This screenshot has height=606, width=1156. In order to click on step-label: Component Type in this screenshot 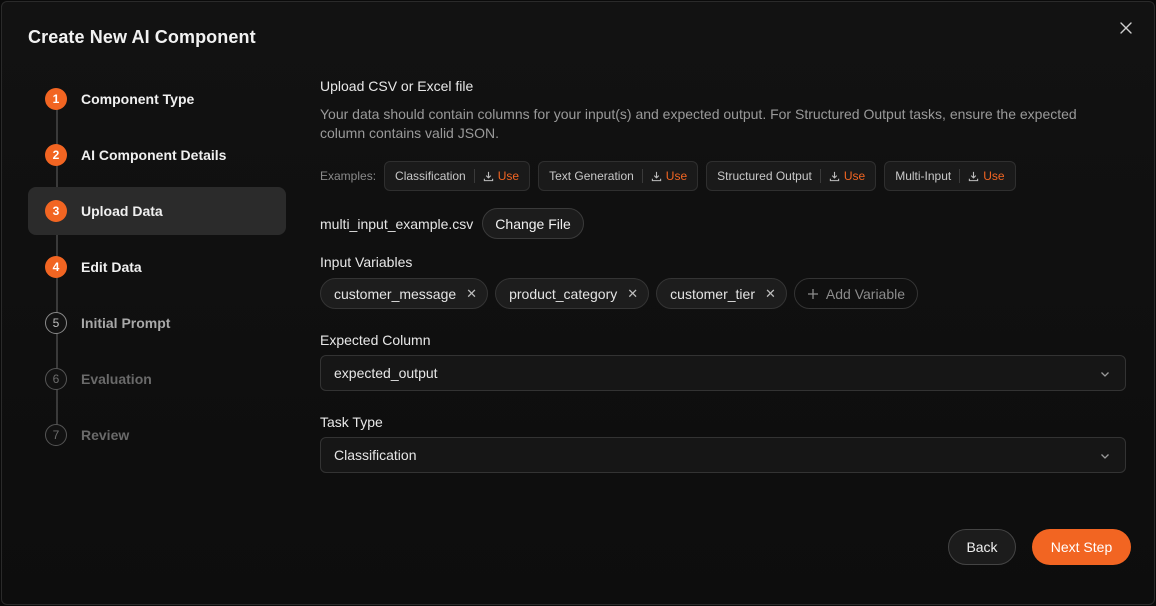, I will do `click(138, 99)`.